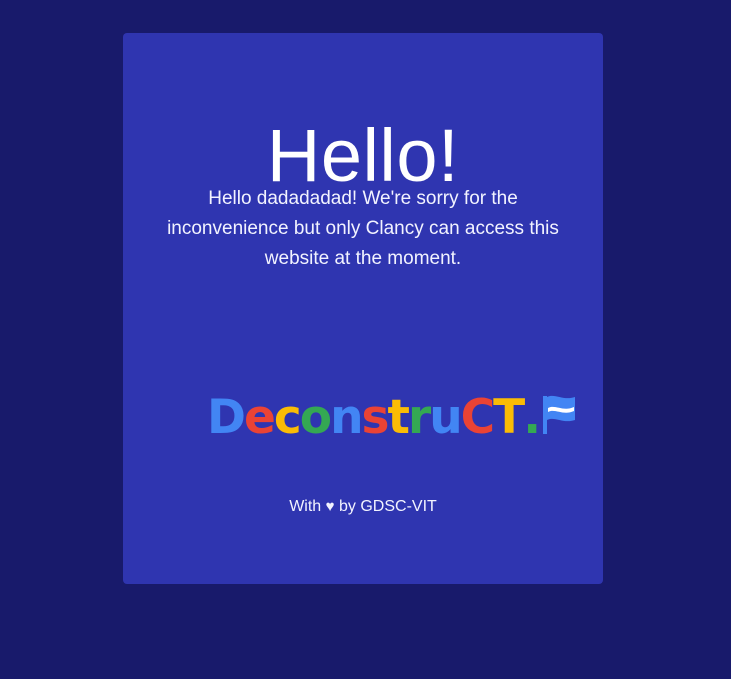  Describe the element at coordinates (509, 417) in the screenshot. I see `logo-letter: T` at that location.